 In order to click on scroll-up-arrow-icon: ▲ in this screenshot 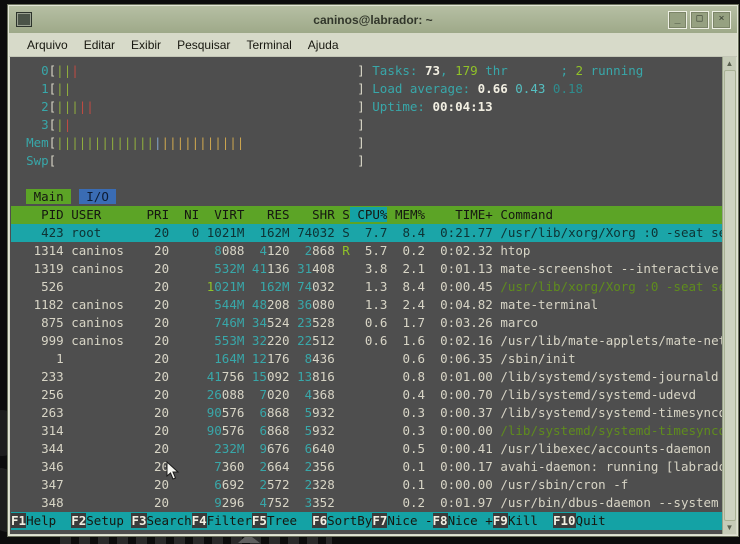, I will do `click(729, 63)`.